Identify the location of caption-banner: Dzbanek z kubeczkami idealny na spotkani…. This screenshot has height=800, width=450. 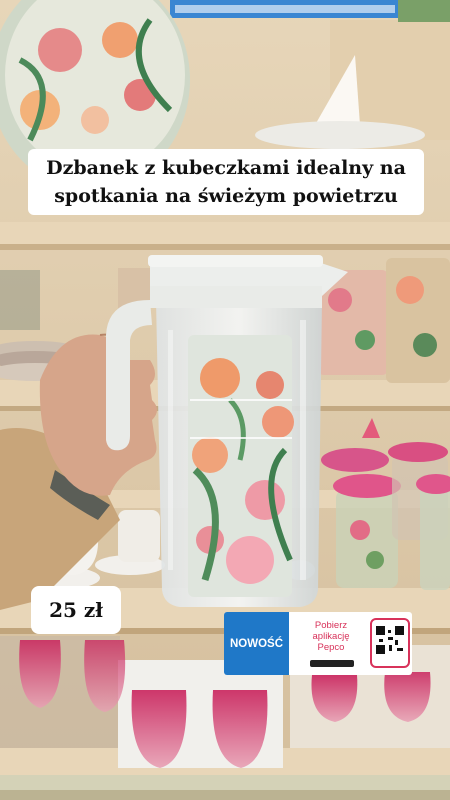
(226, 182).